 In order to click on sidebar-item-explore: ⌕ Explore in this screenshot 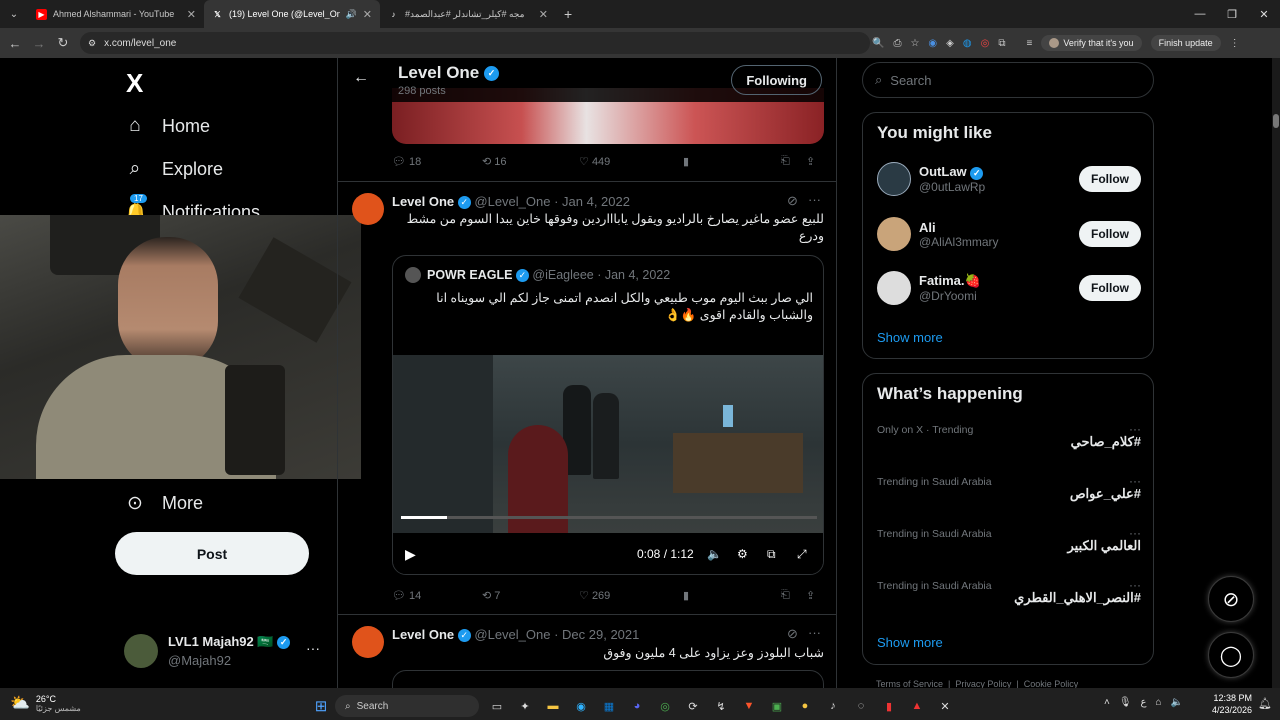, I will do `click(173, 169)`.